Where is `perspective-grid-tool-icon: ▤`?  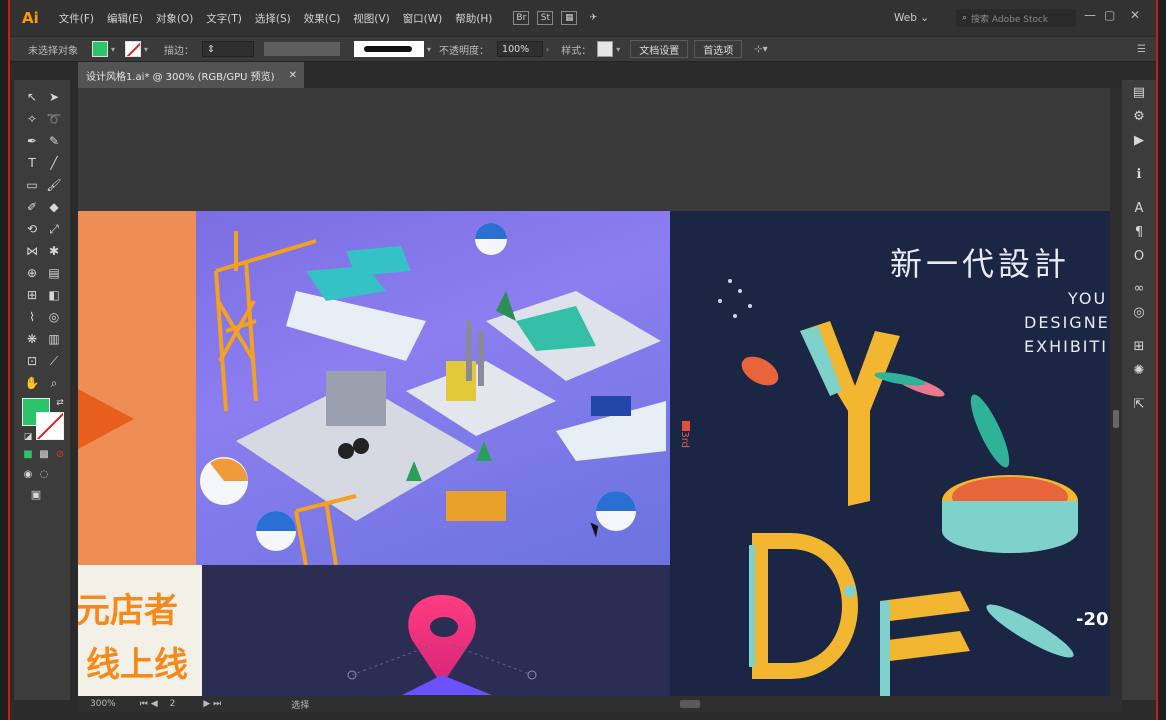 perspective-grid-tool-icon: ▤ is located at coordinates (54, 273).